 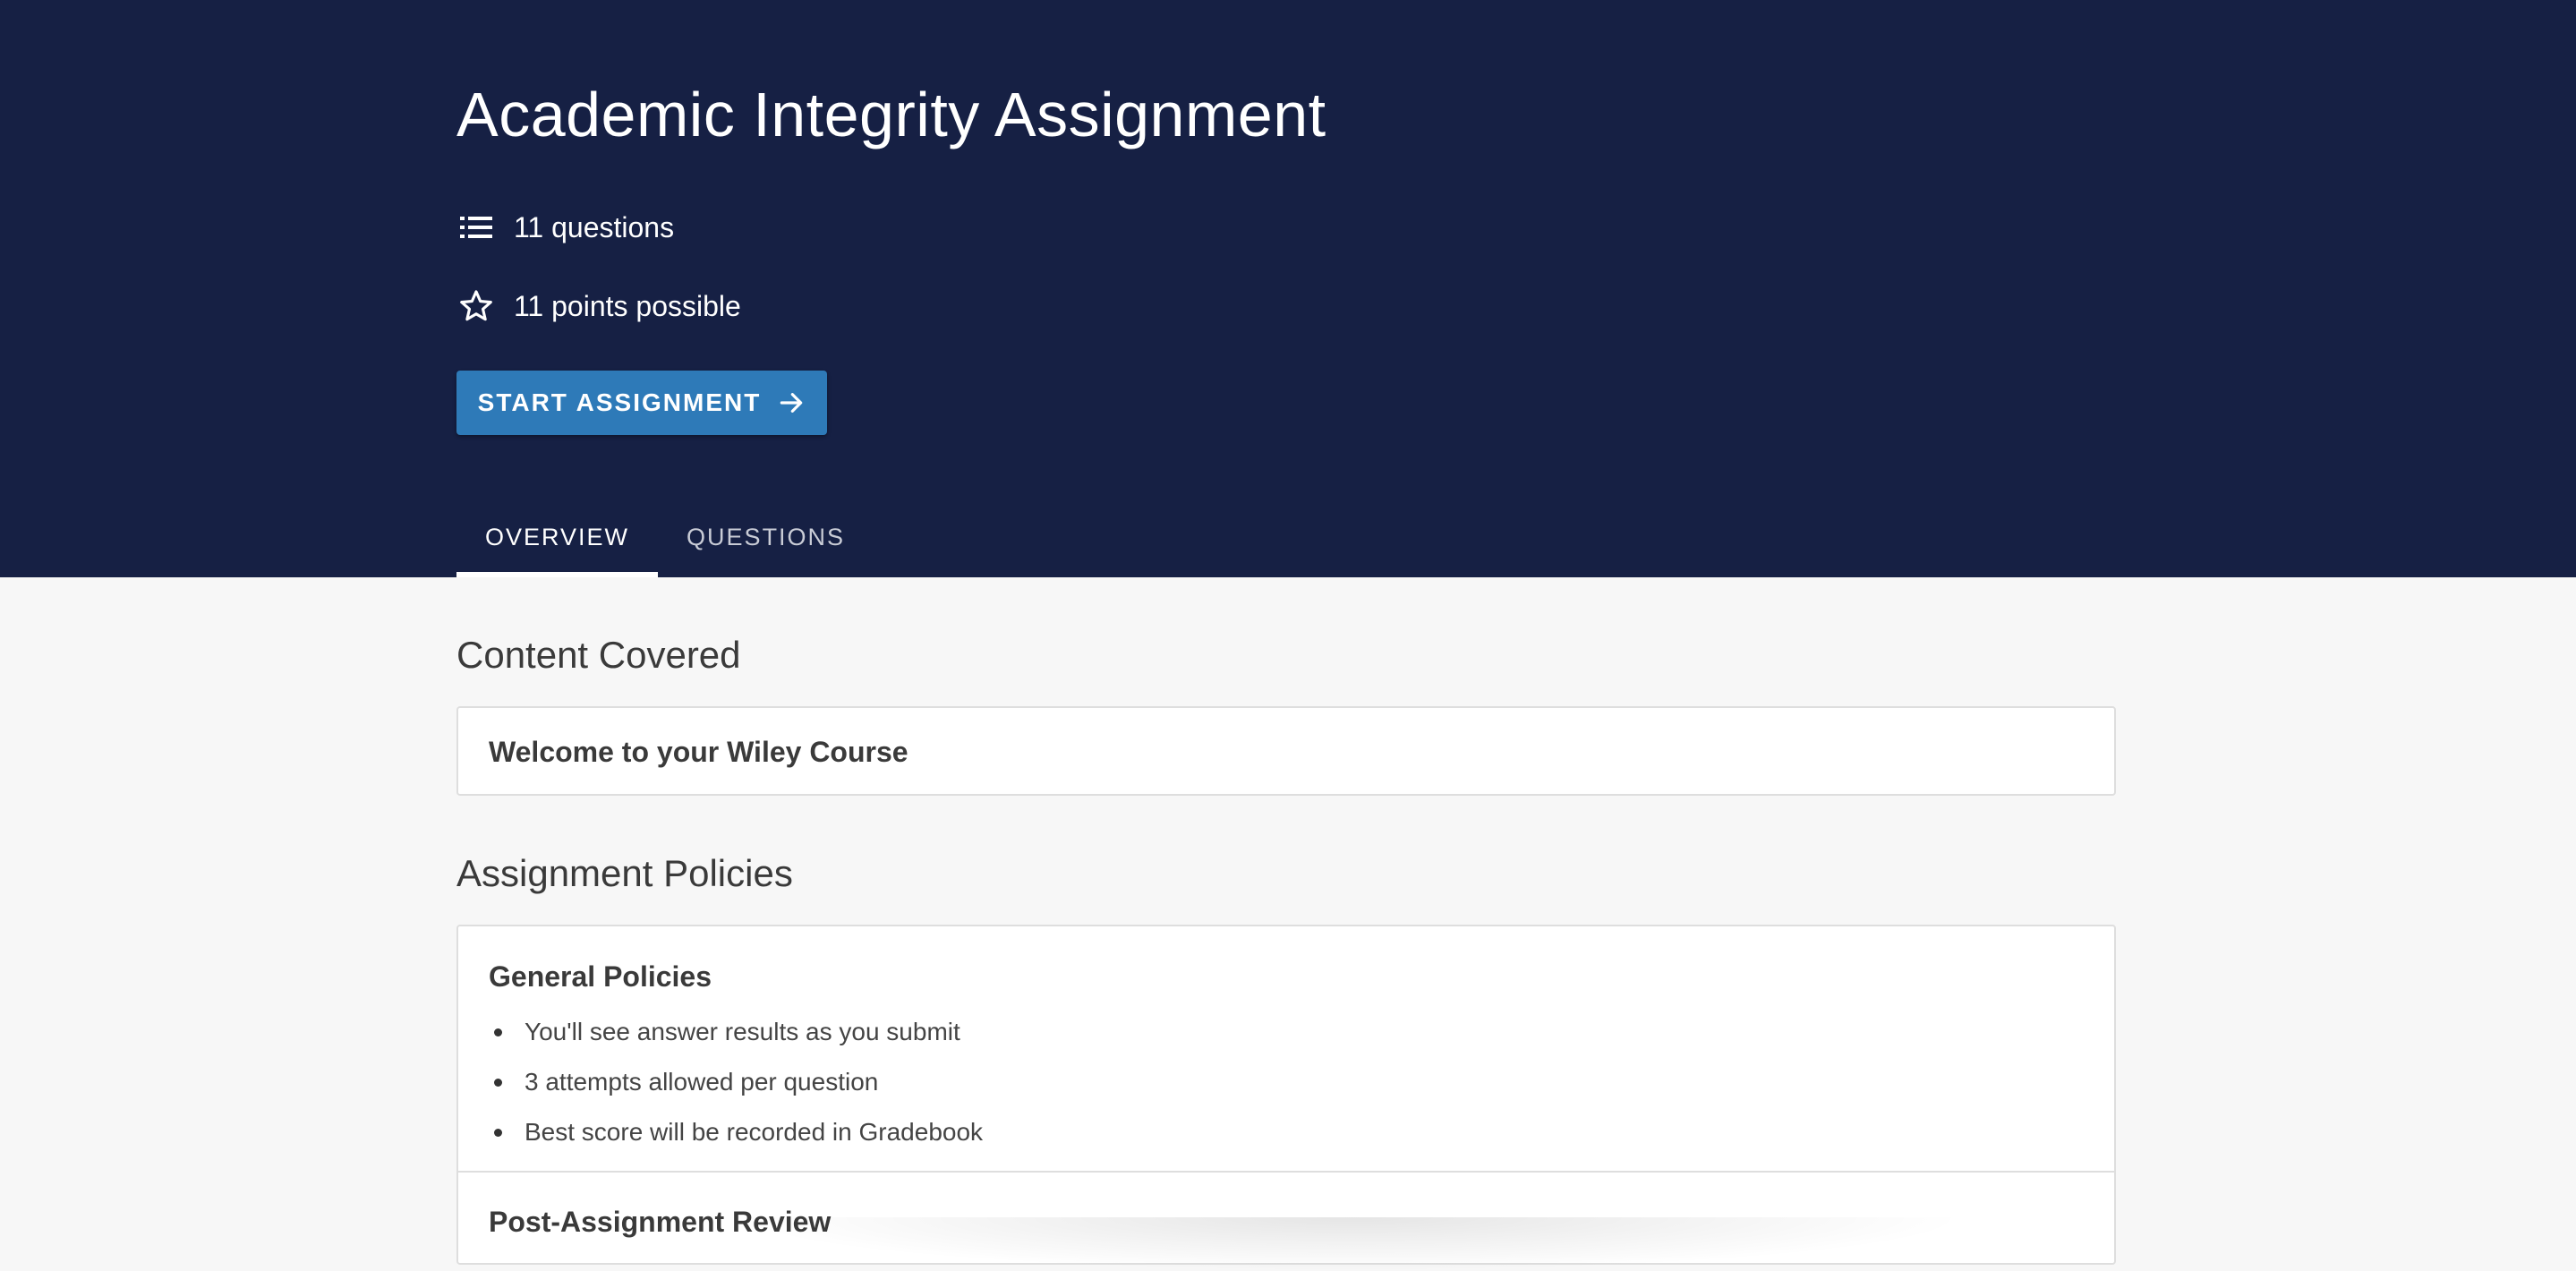 I want to click on tab-questions: QUESTIONS, so click(x=766, y=537).